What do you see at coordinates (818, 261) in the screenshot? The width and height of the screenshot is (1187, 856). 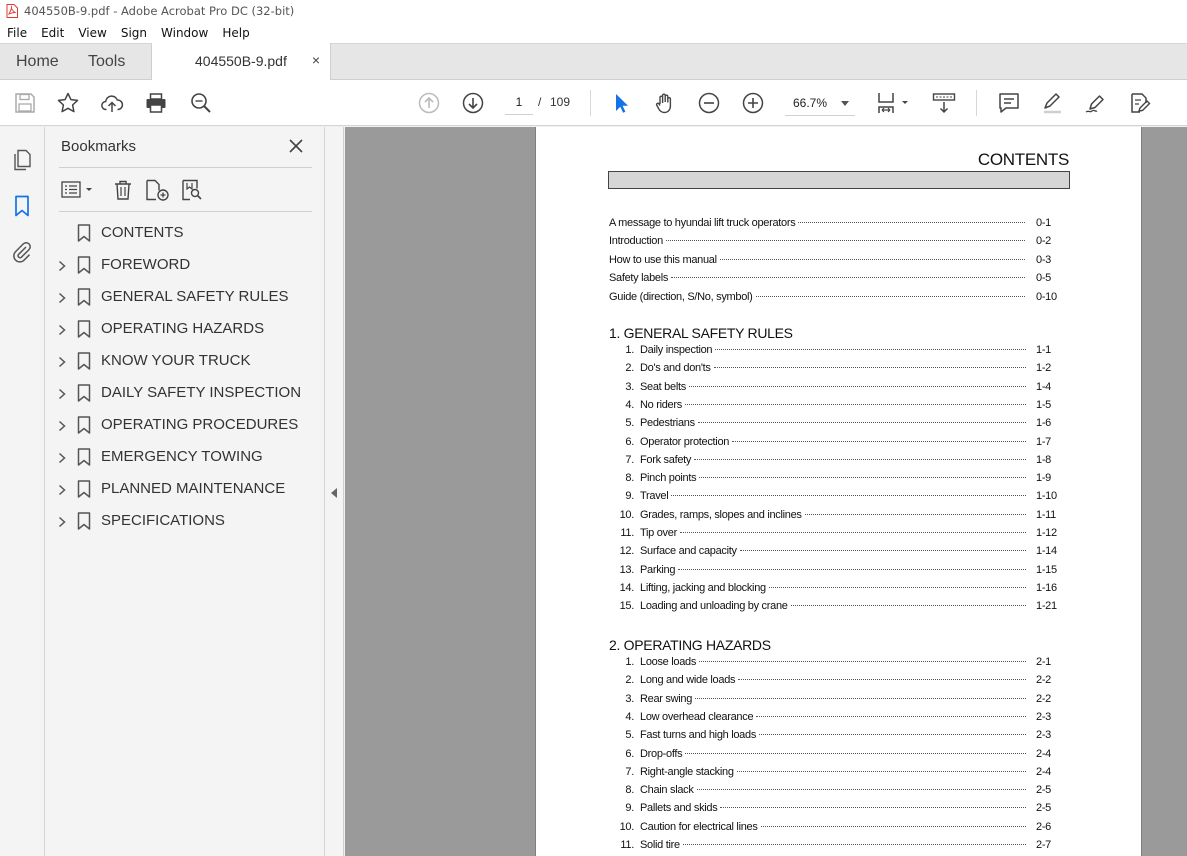 I see `toc-entry: How to use this manual` at bounding box center [818, 261].